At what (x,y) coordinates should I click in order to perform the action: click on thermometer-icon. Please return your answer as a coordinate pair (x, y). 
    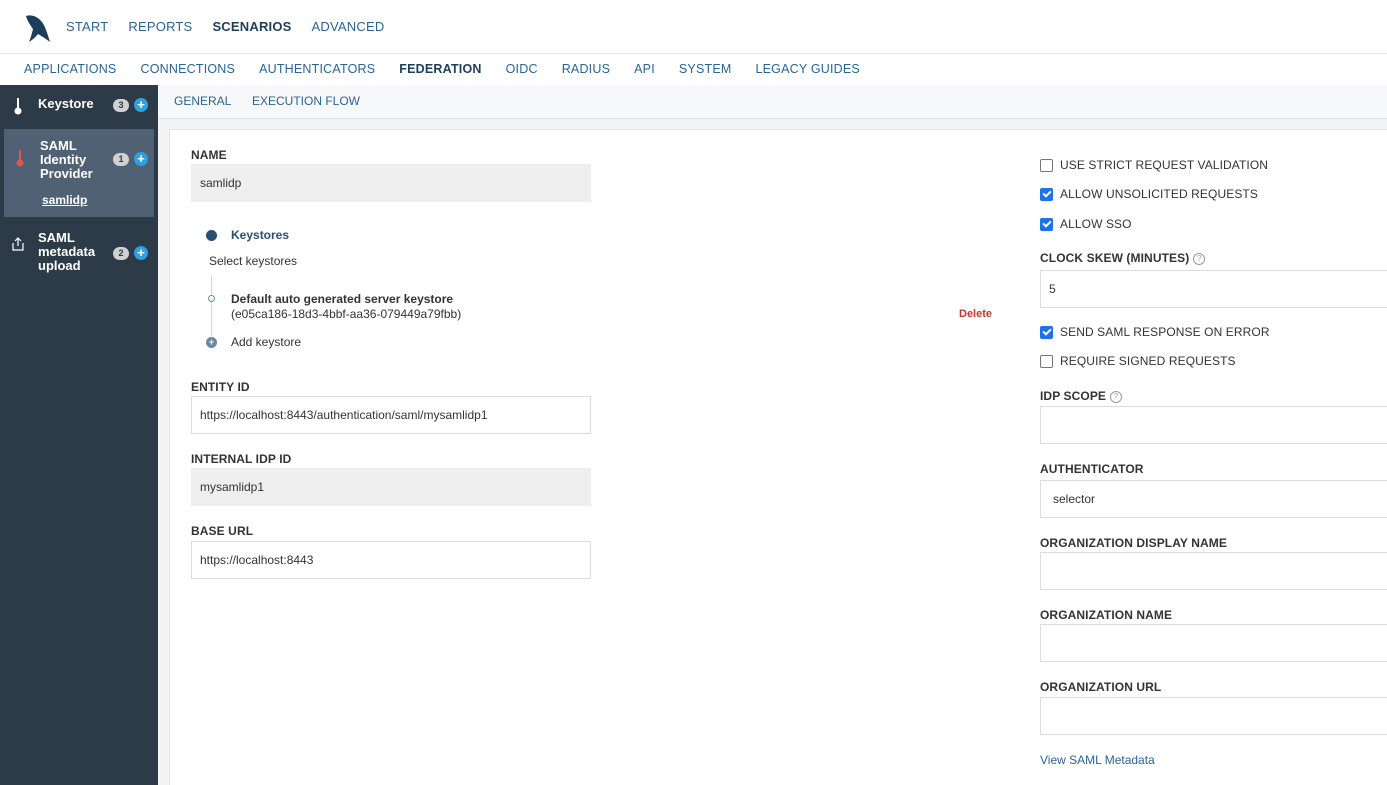
    Looking at the image, I should click on (20, 158).